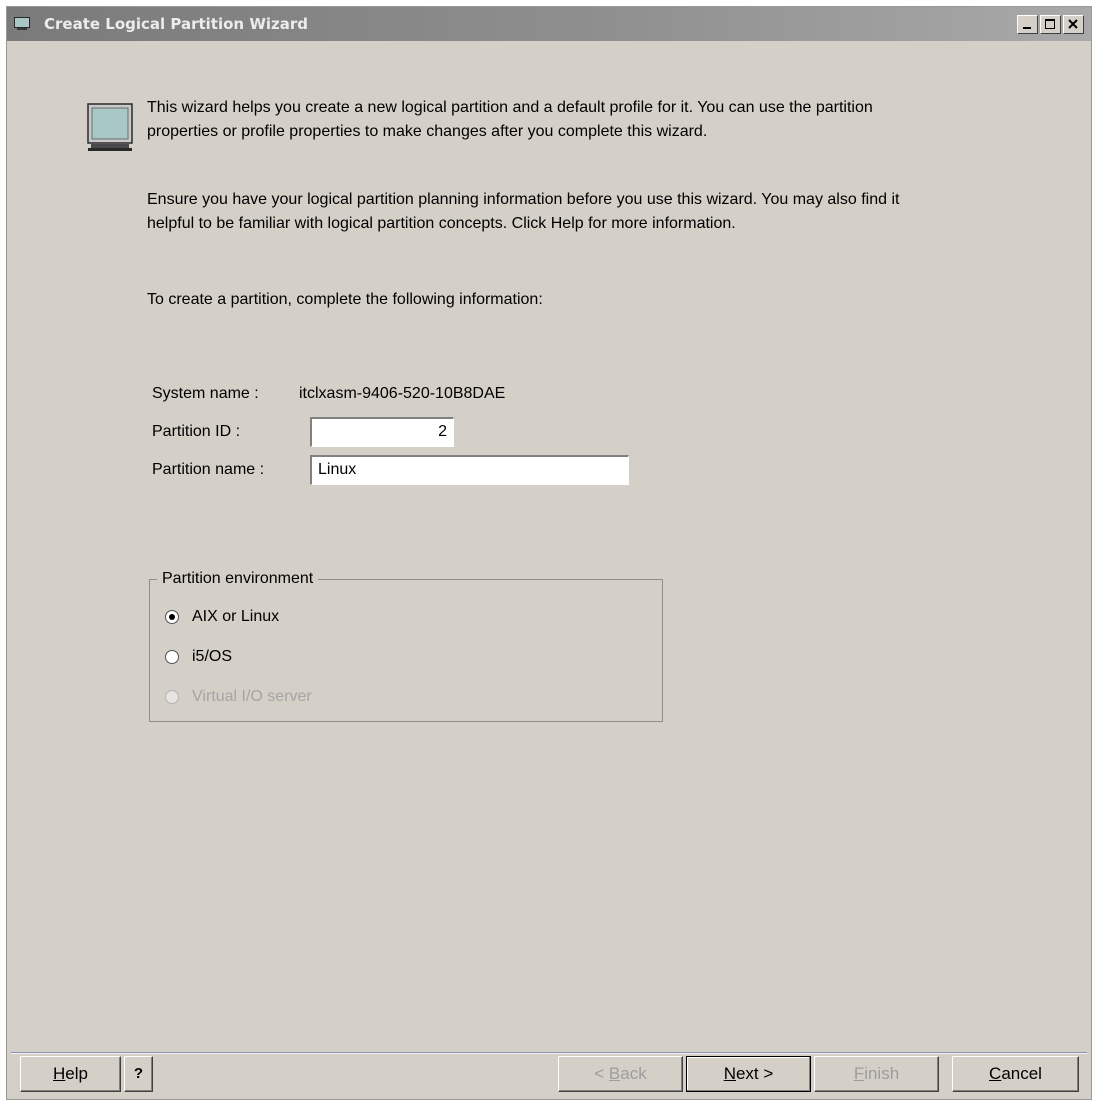  I want to click on radio-disabled-icon, so click(172, 697).